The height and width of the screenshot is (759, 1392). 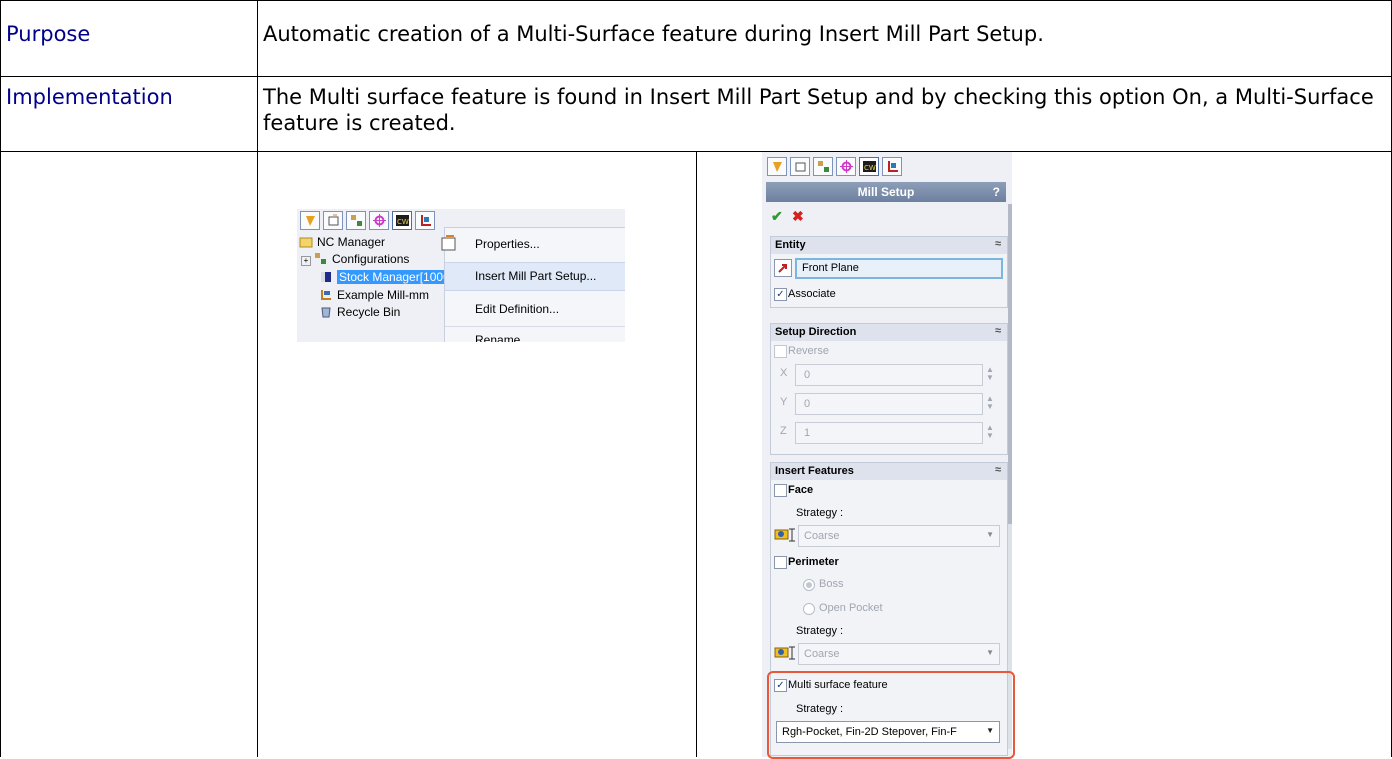 I want to click on perimeter-checkbox, so click(x=780, y=562).